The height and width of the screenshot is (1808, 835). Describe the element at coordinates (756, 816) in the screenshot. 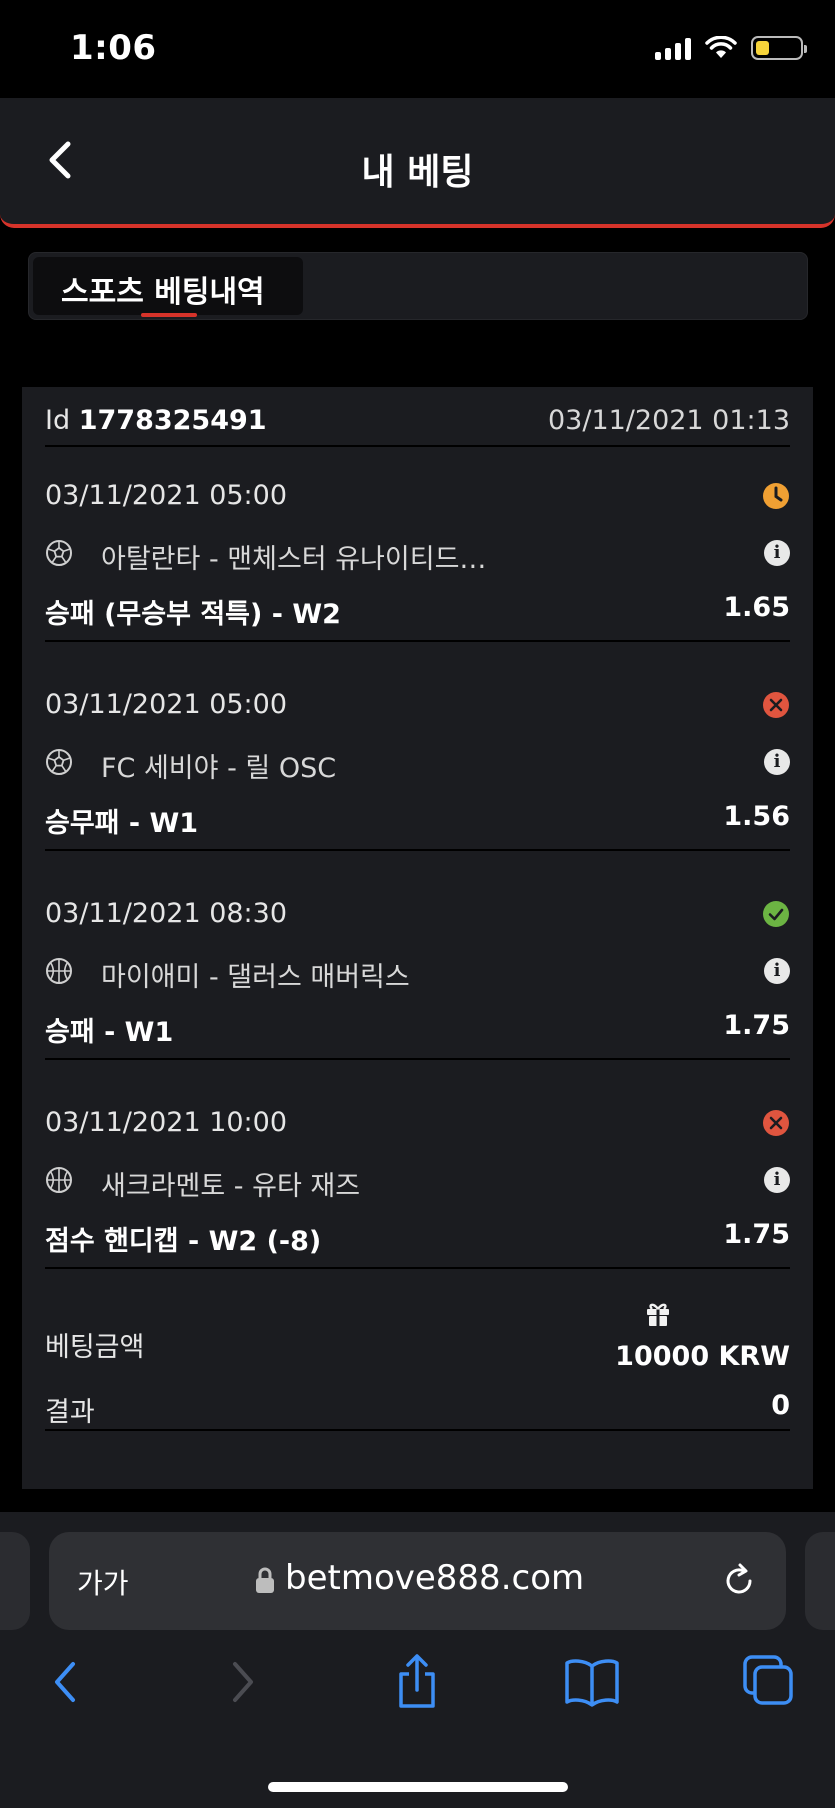

I see `selection-odds: 1.56` at that location.